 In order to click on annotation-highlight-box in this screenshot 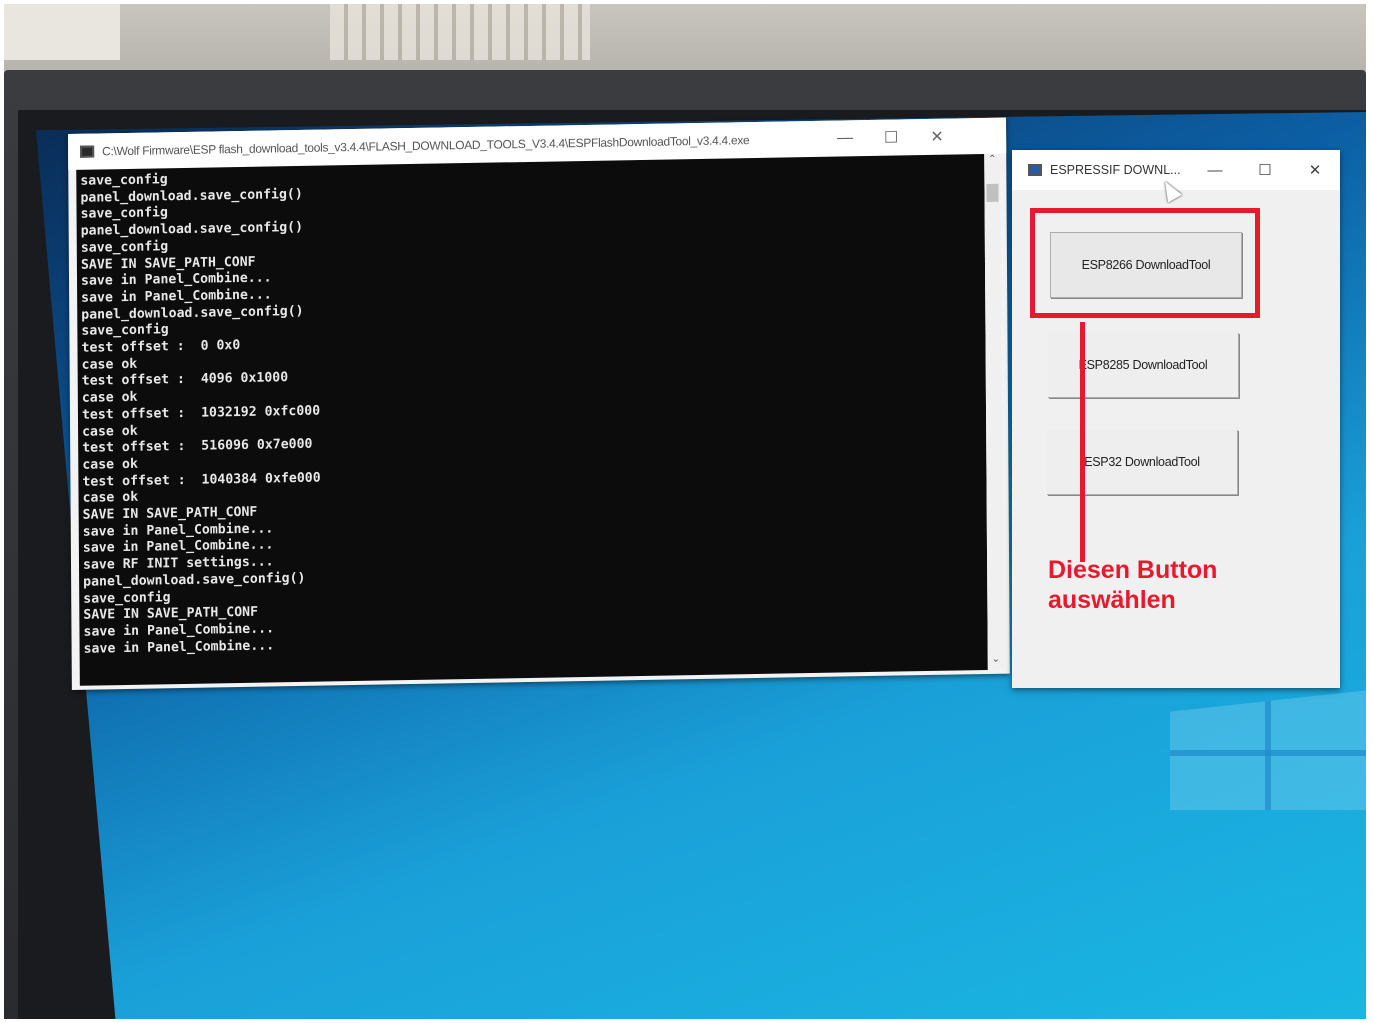, I will do `click(1145, 263)`.